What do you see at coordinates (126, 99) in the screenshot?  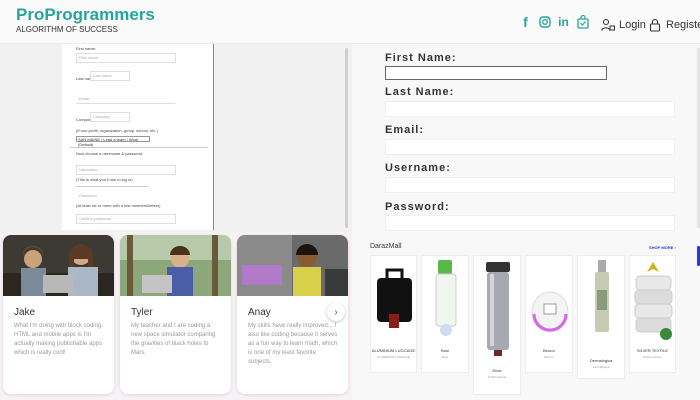 I see `email-field: Email` at bounding box center [126, 99].